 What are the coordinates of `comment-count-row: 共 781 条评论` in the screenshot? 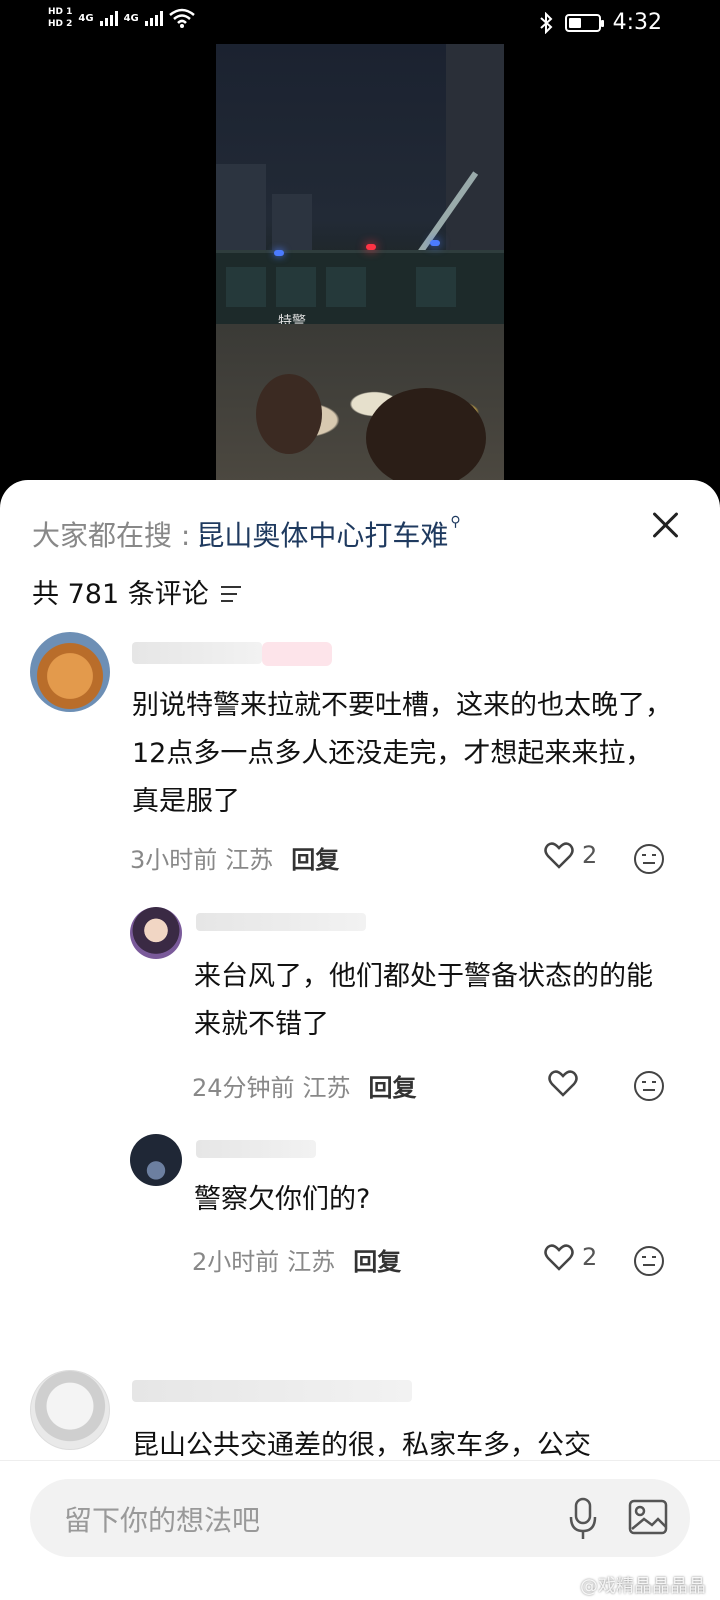 It's located at (136, 591).